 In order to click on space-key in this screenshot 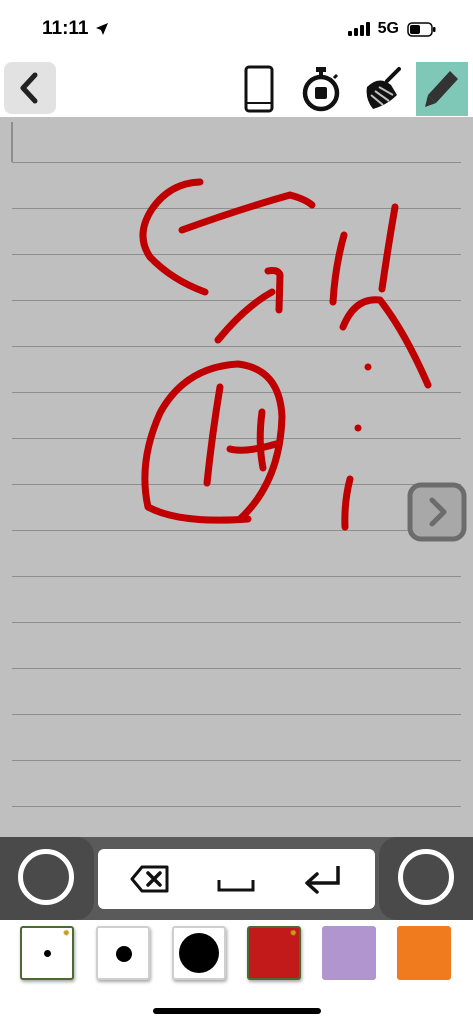, I will do `click(236, 879)`.